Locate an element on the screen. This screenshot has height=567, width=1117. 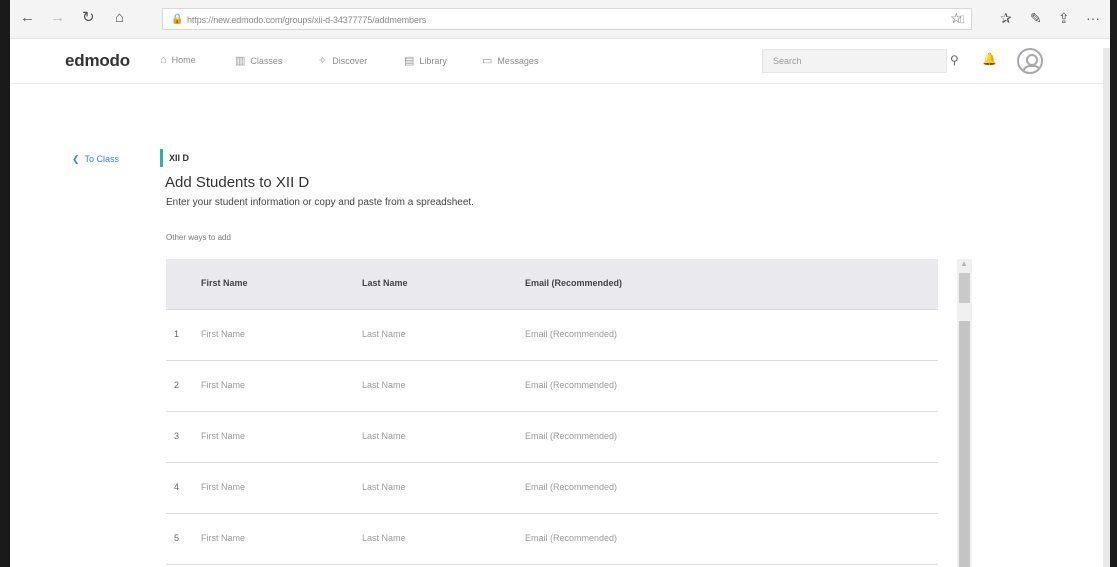
scroll-thumb is located at coordinates (964, 288).